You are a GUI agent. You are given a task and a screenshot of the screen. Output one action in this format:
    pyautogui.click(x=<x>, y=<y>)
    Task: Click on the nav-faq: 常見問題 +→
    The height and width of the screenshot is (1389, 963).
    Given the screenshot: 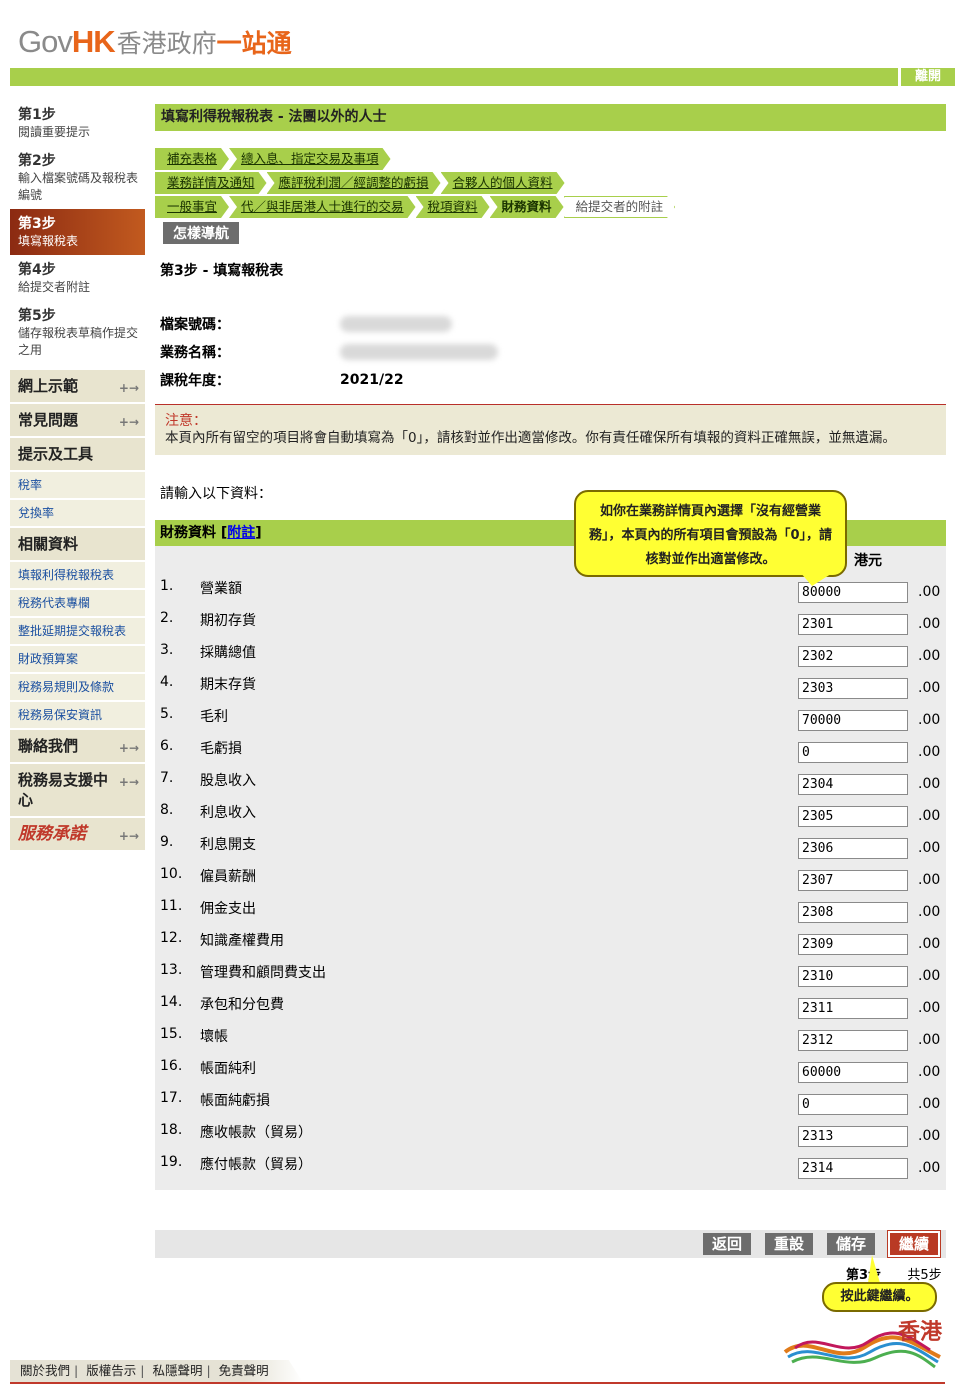 What is the action you would take?
    pyautogui.click(x=77, y=421)
    